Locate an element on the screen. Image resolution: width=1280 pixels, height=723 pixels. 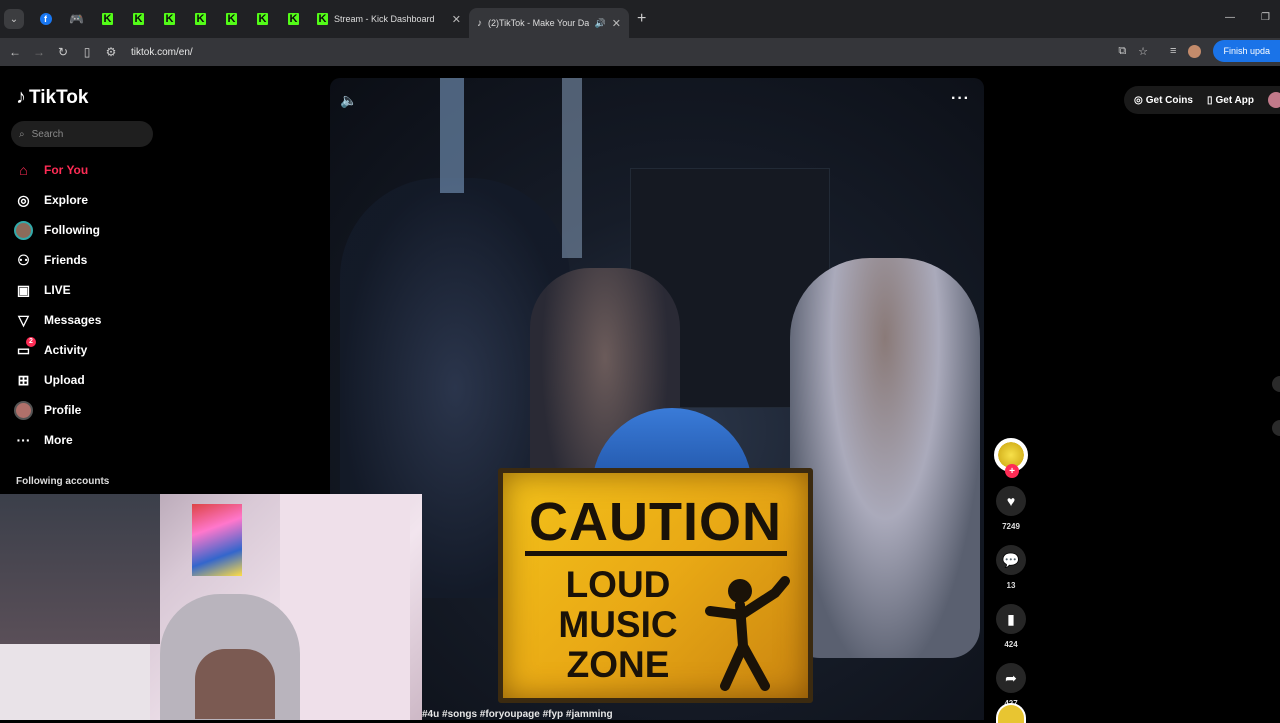
pinned-tab-facebook: f is located at coordinates (45, 19).